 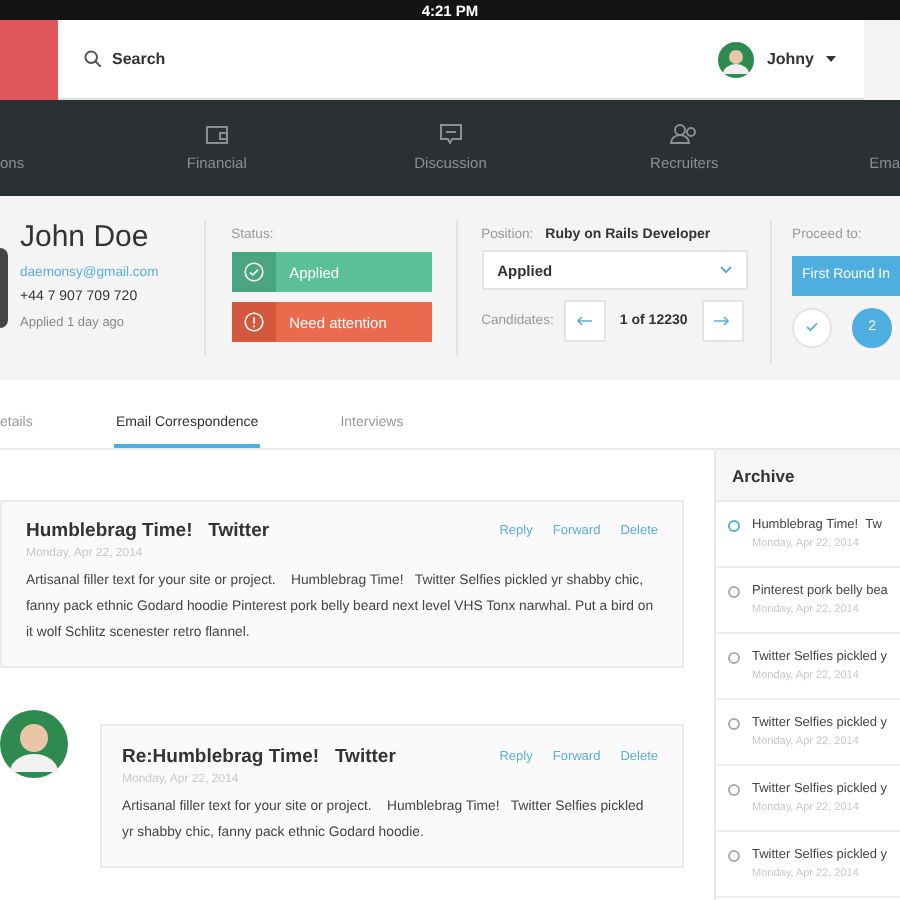 What do you see at coordinates (148, 531) in the screenshot?
I see `email-subject: Humblebrag Time! Twitter` at bounding box center [148, 531].